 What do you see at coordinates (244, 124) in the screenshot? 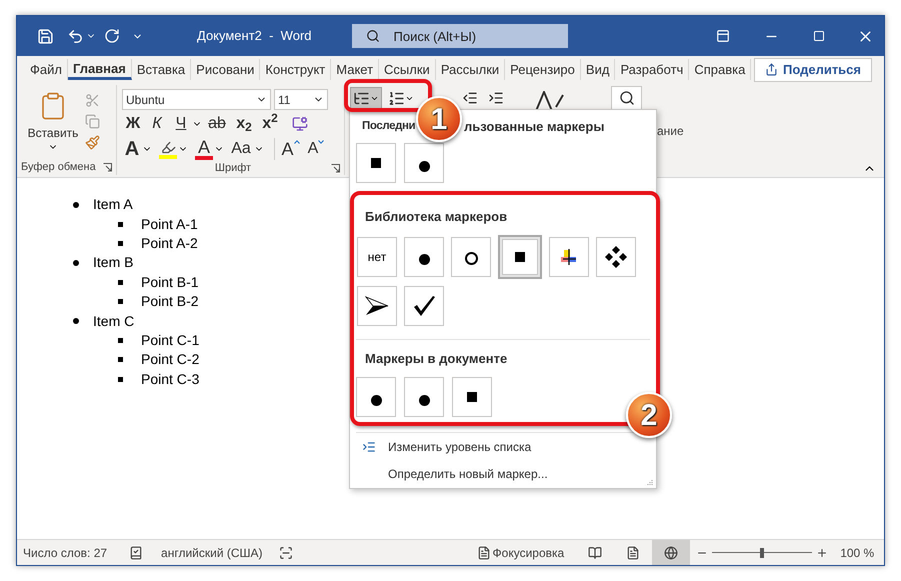
I see `script-button: x$_{2}$` at bounding box center [244, 124].